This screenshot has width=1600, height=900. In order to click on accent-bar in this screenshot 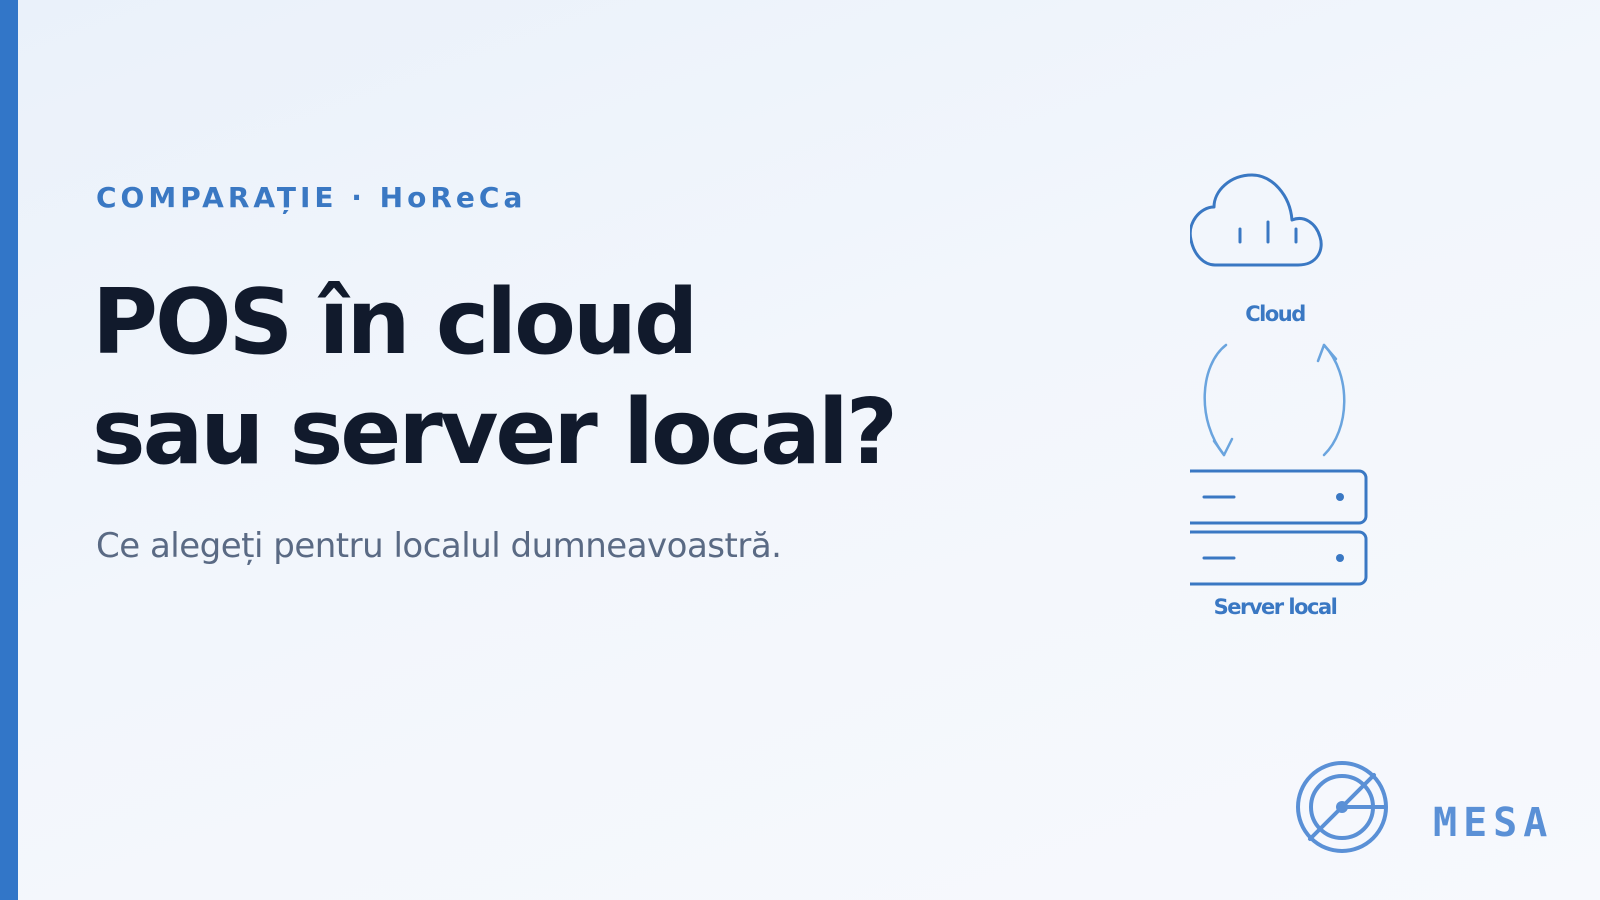, I will do `click(9, 450)`.